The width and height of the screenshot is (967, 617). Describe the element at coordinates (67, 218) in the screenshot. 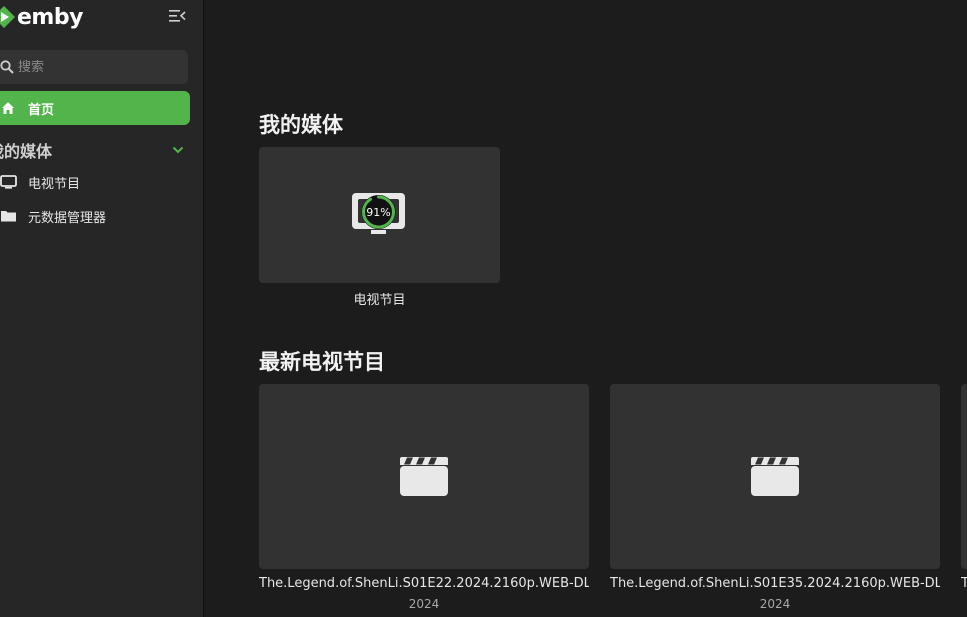

I see `sidebar-item-label: 元数据管理器` at that location.